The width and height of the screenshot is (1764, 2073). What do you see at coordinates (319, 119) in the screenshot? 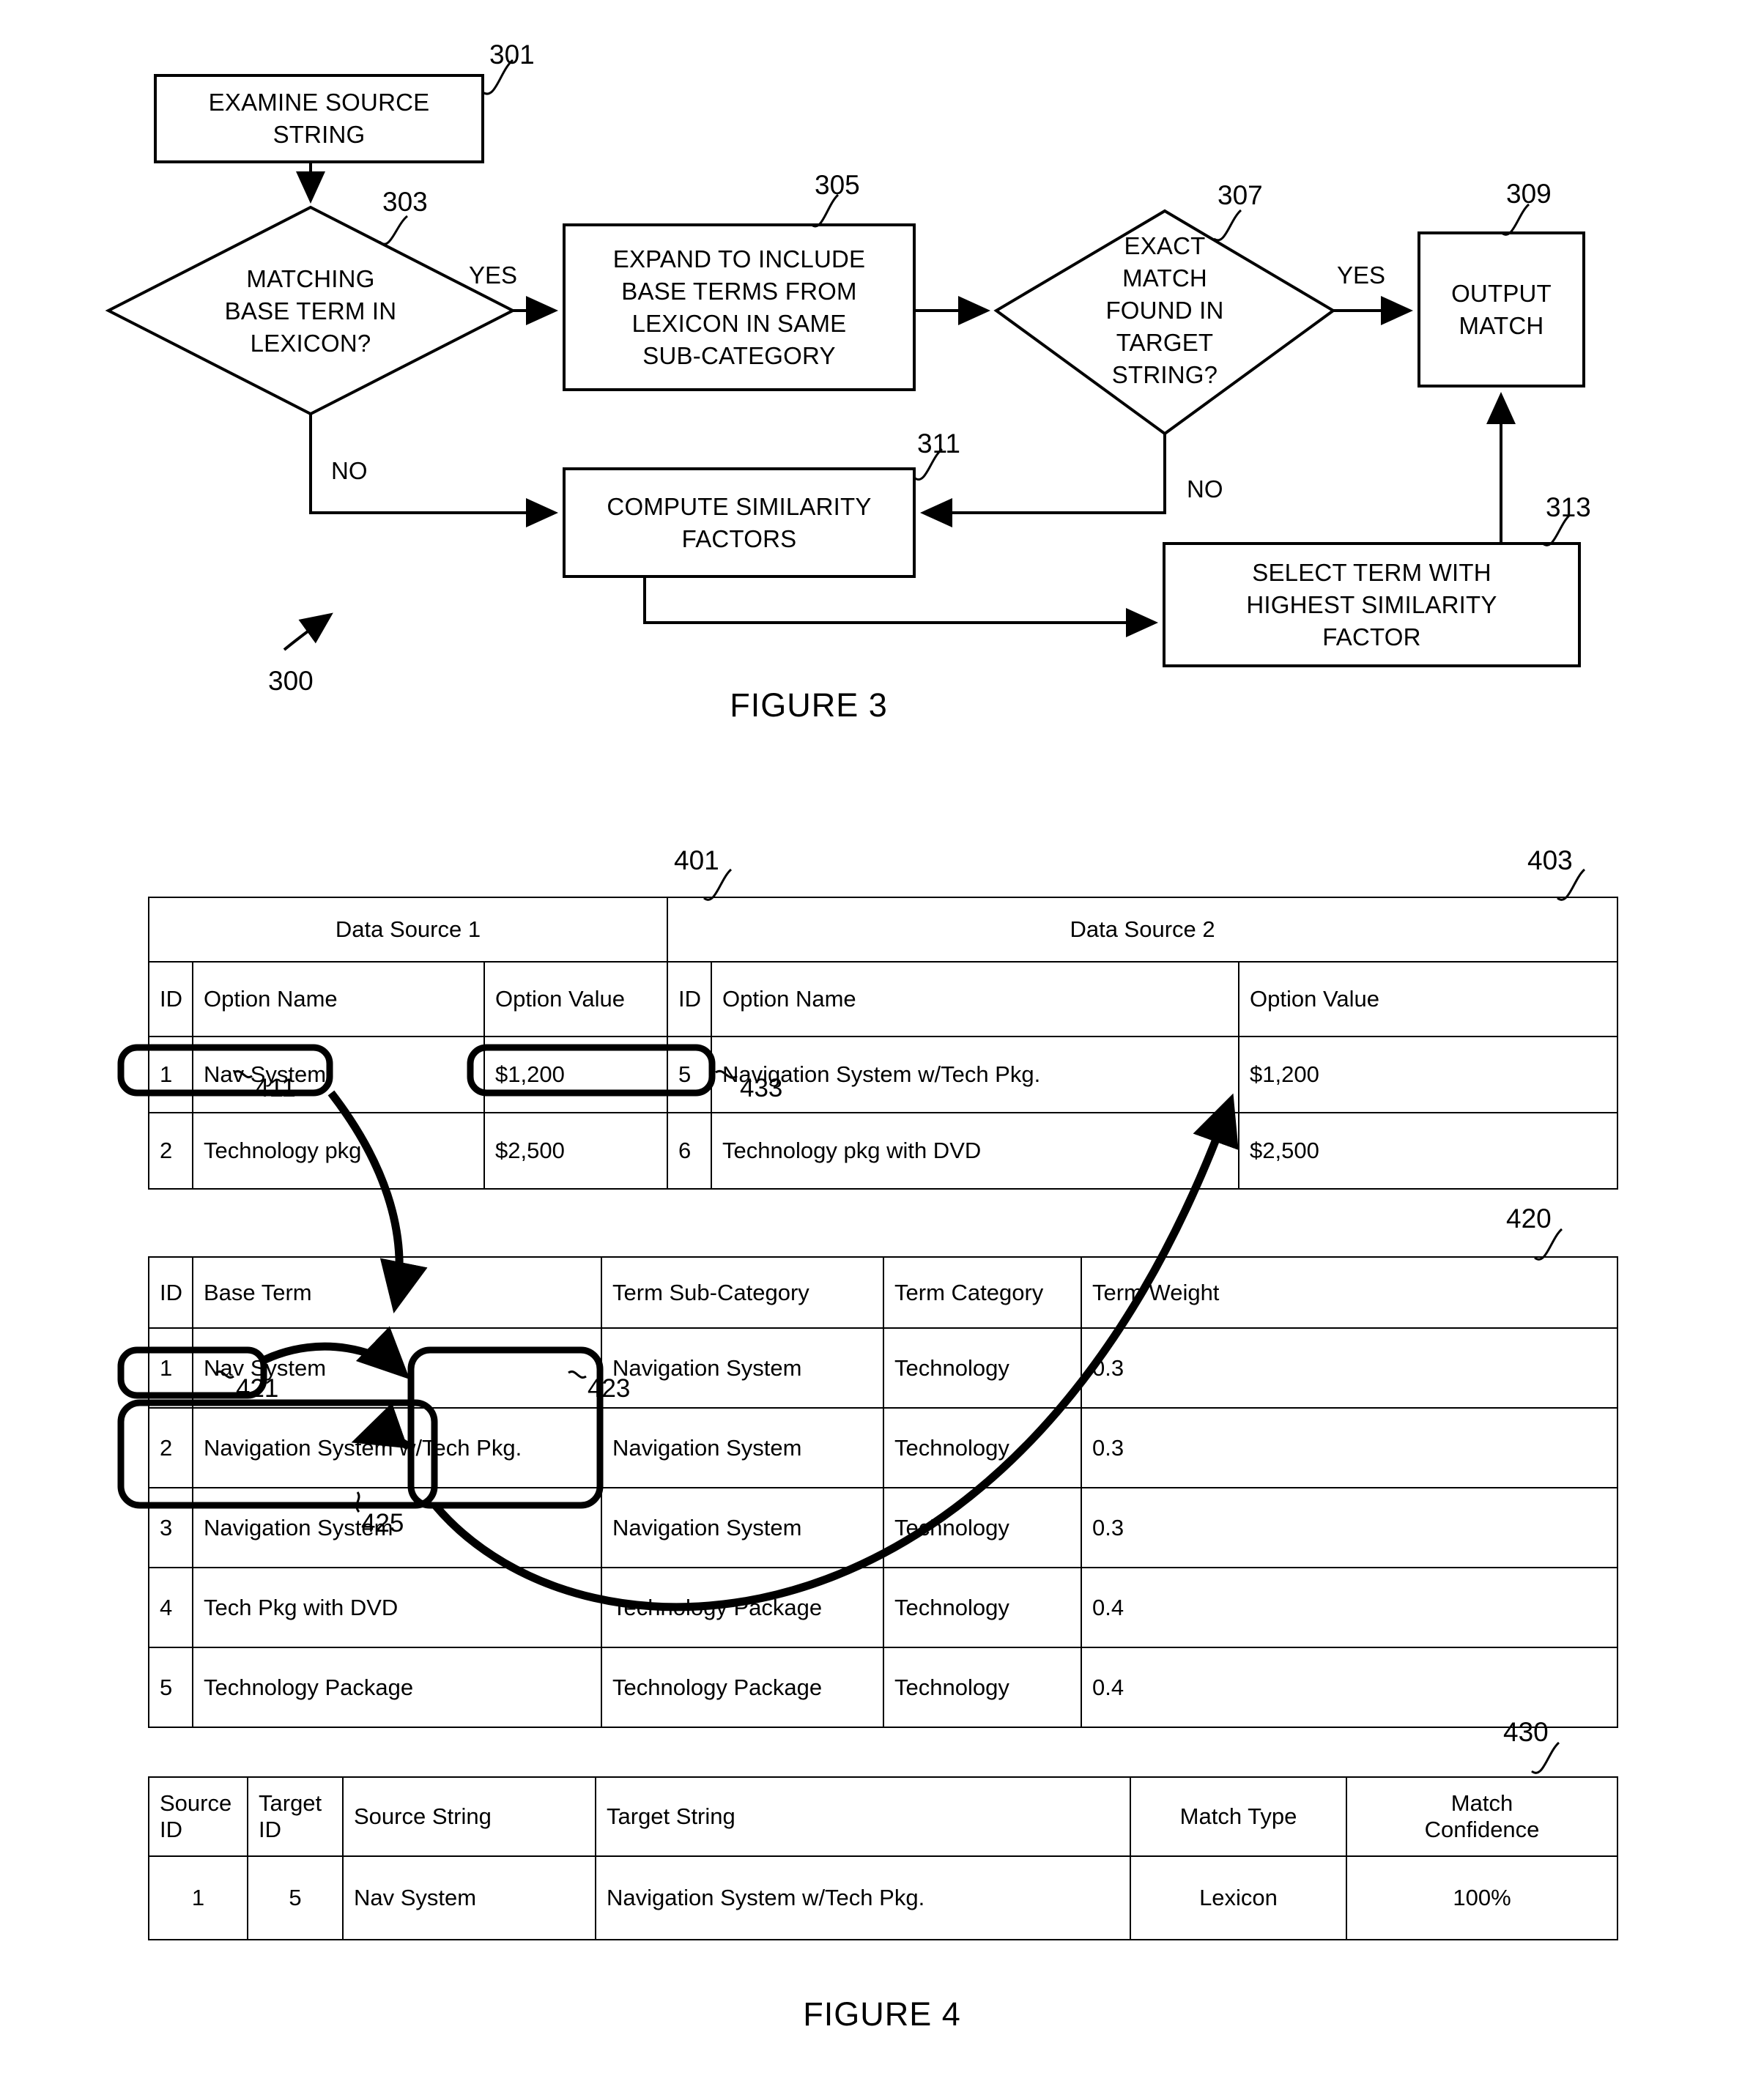
I see `flow-node-301-label: EXAMINE SOURCE STRING` at bounding box center [319, 119].